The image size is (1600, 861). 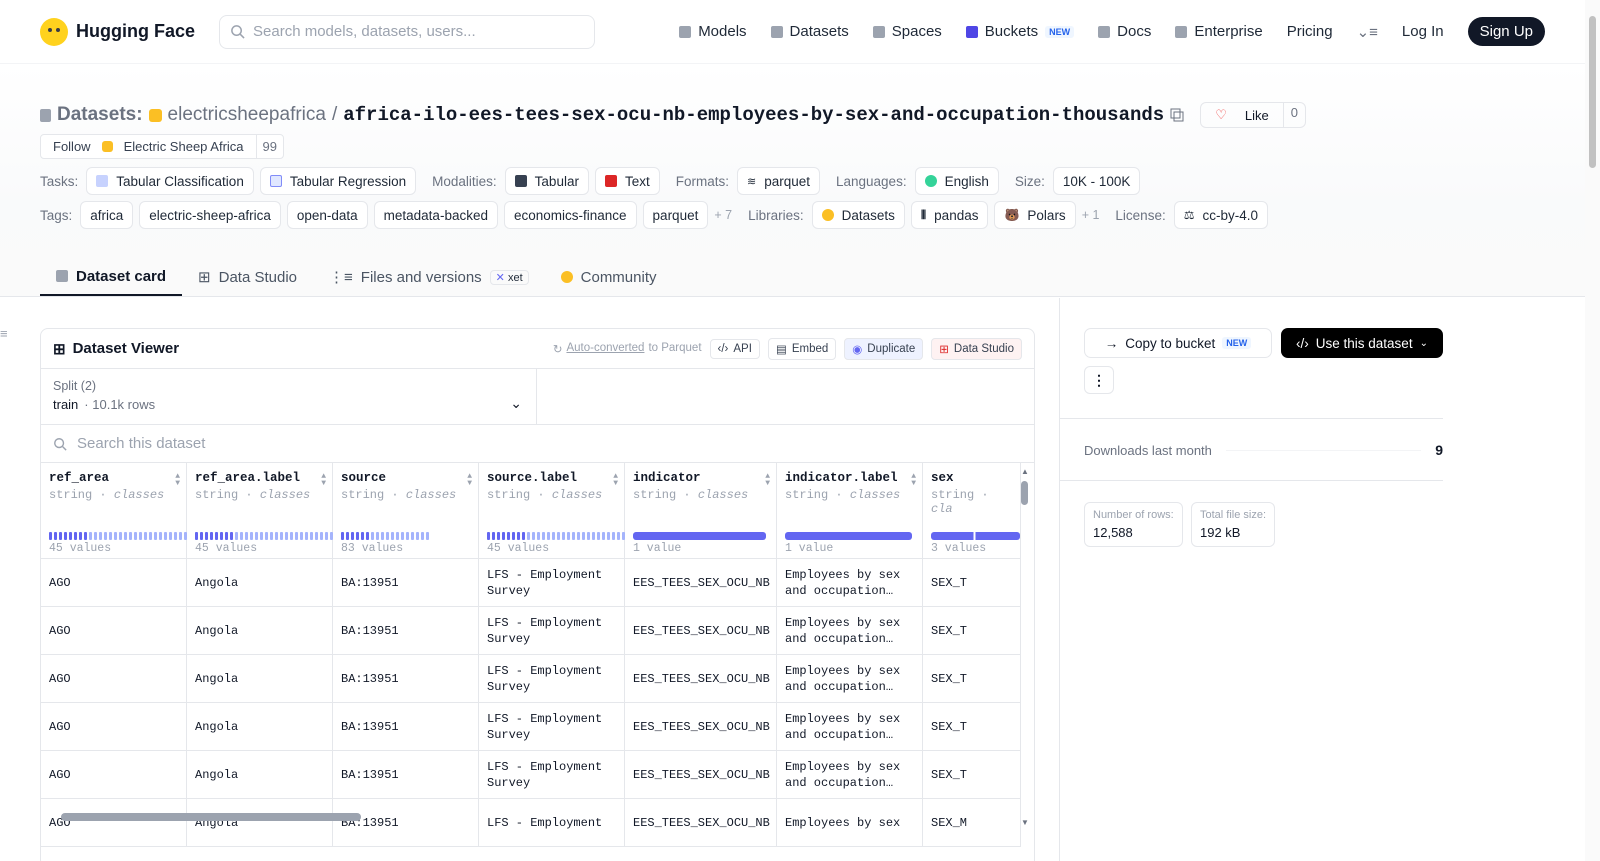 What do you see at coordinates (247, 115) in the screenshot?
I see `owner-link: electricsheepafrica` at bounding box center [247, 115].